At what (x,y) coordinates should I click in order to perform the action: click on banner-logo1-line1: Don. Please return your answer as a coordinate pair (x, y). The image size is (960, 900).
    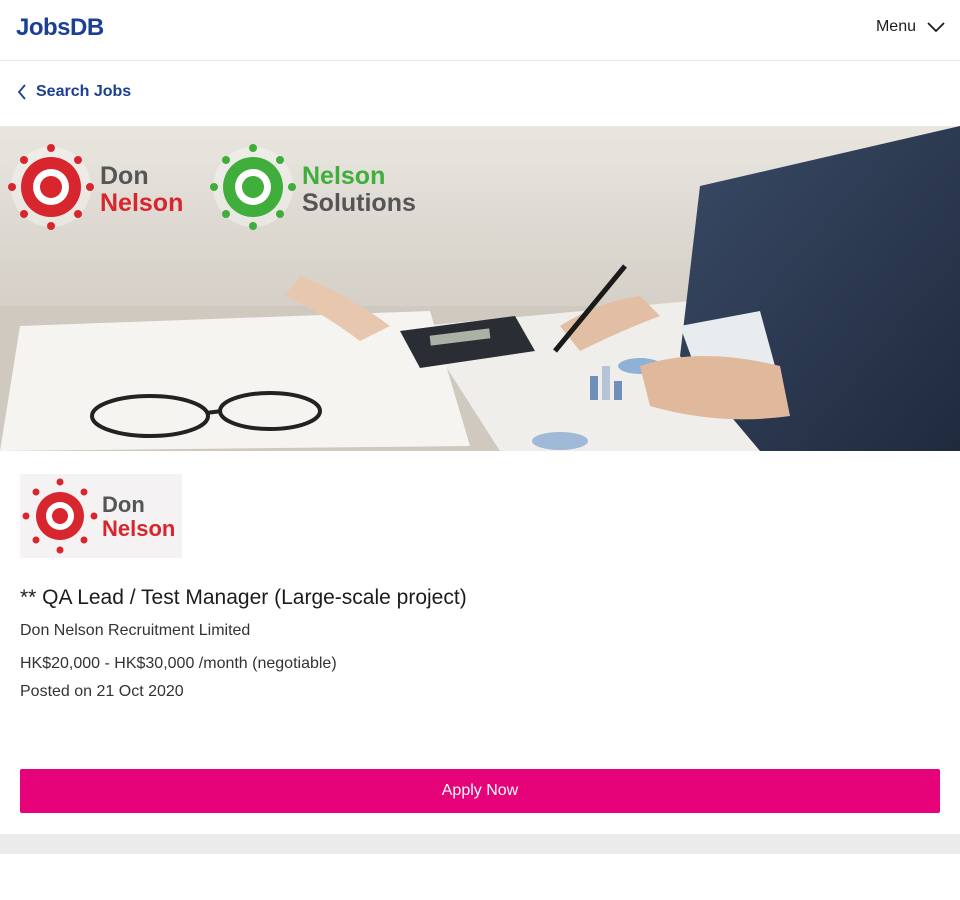
    Looking at the image, I should click on (124, 176).